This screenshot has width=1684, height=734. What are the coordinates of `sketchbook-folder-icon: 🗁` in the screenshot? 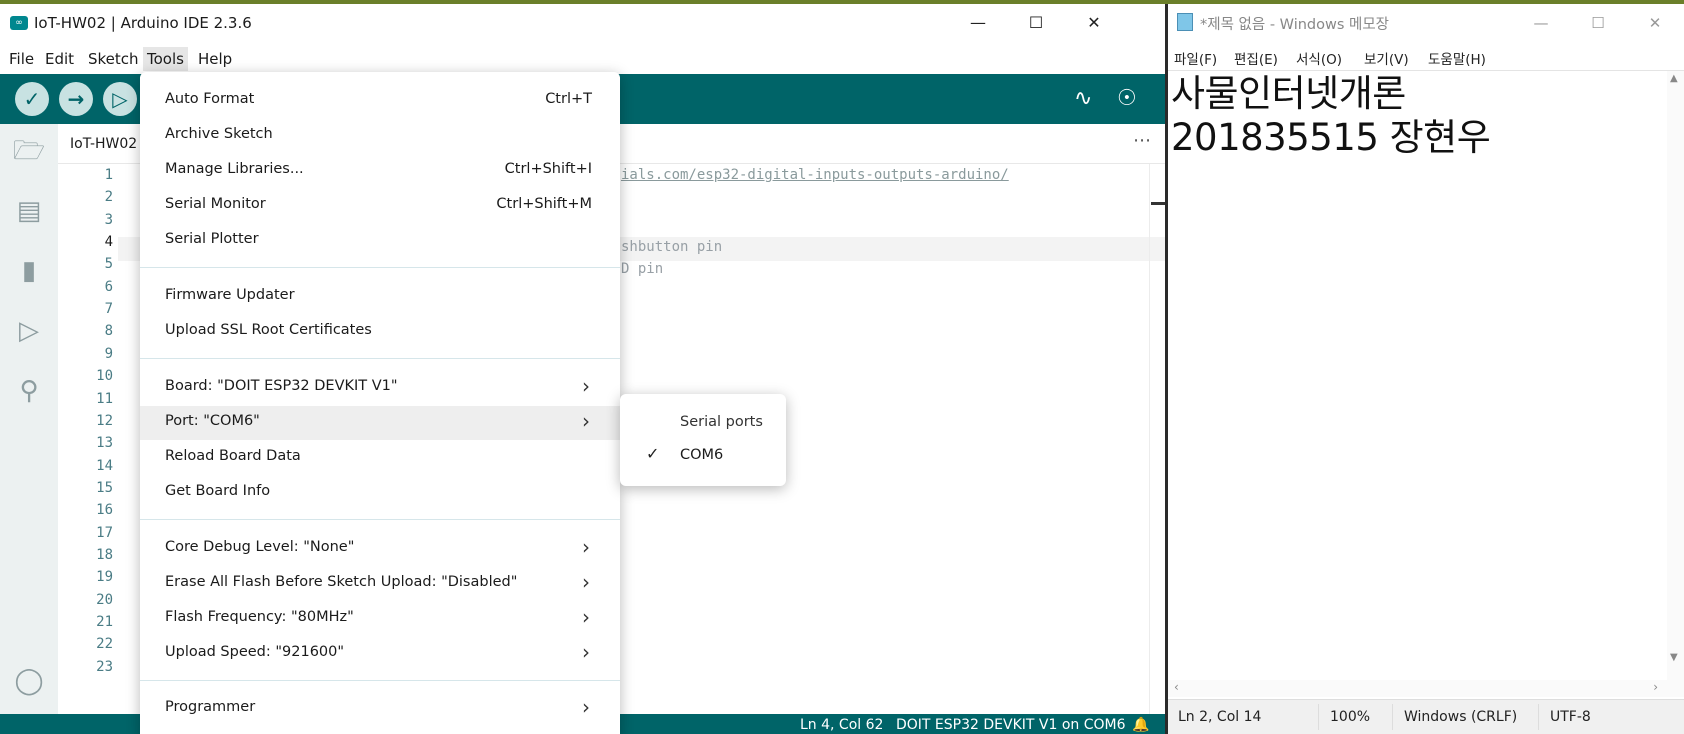 It's located at (29, 151).